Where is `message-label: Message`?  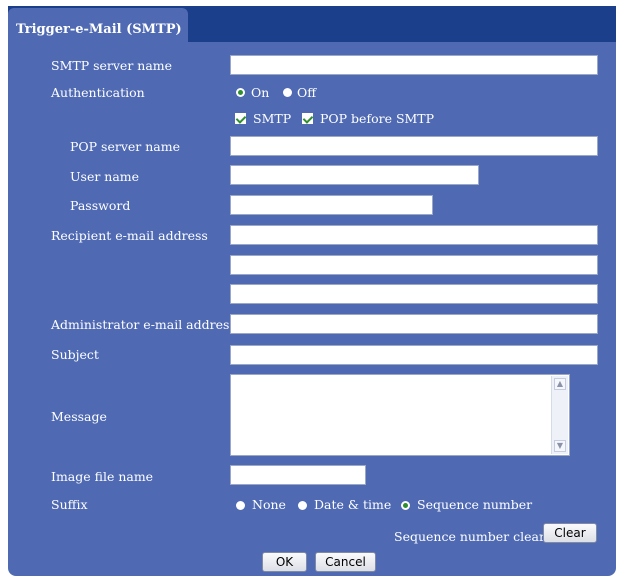
message-label: Message is located at coordinates (79, 416).